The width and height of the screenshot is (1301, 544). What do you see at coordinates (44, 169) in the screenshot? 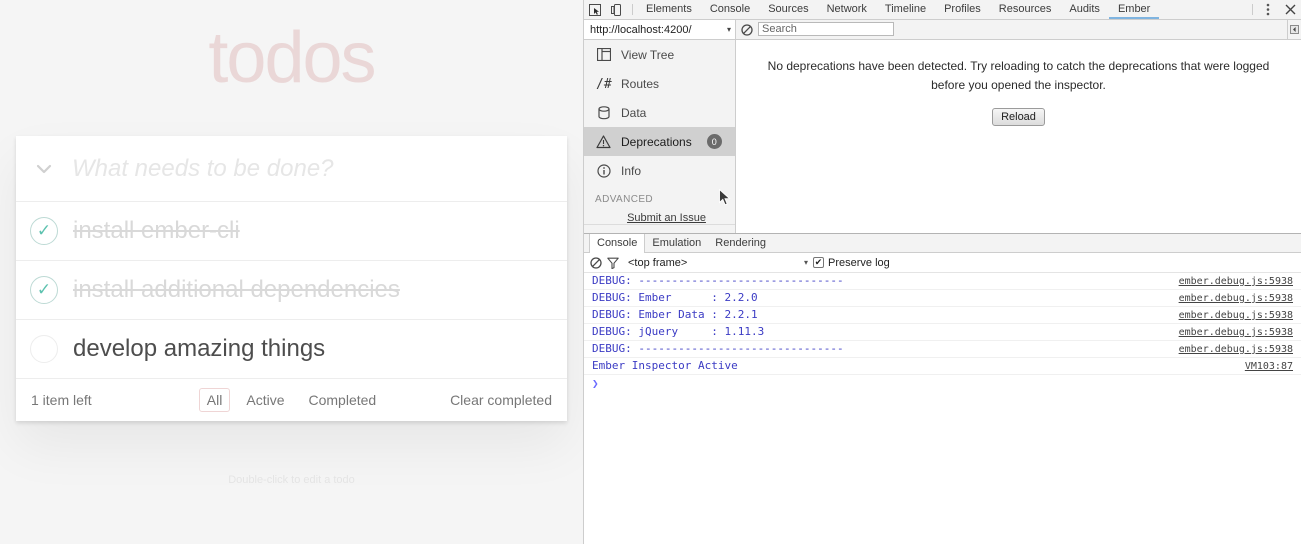
I see `chevron-down-icon` at bounding box center [44, 169].